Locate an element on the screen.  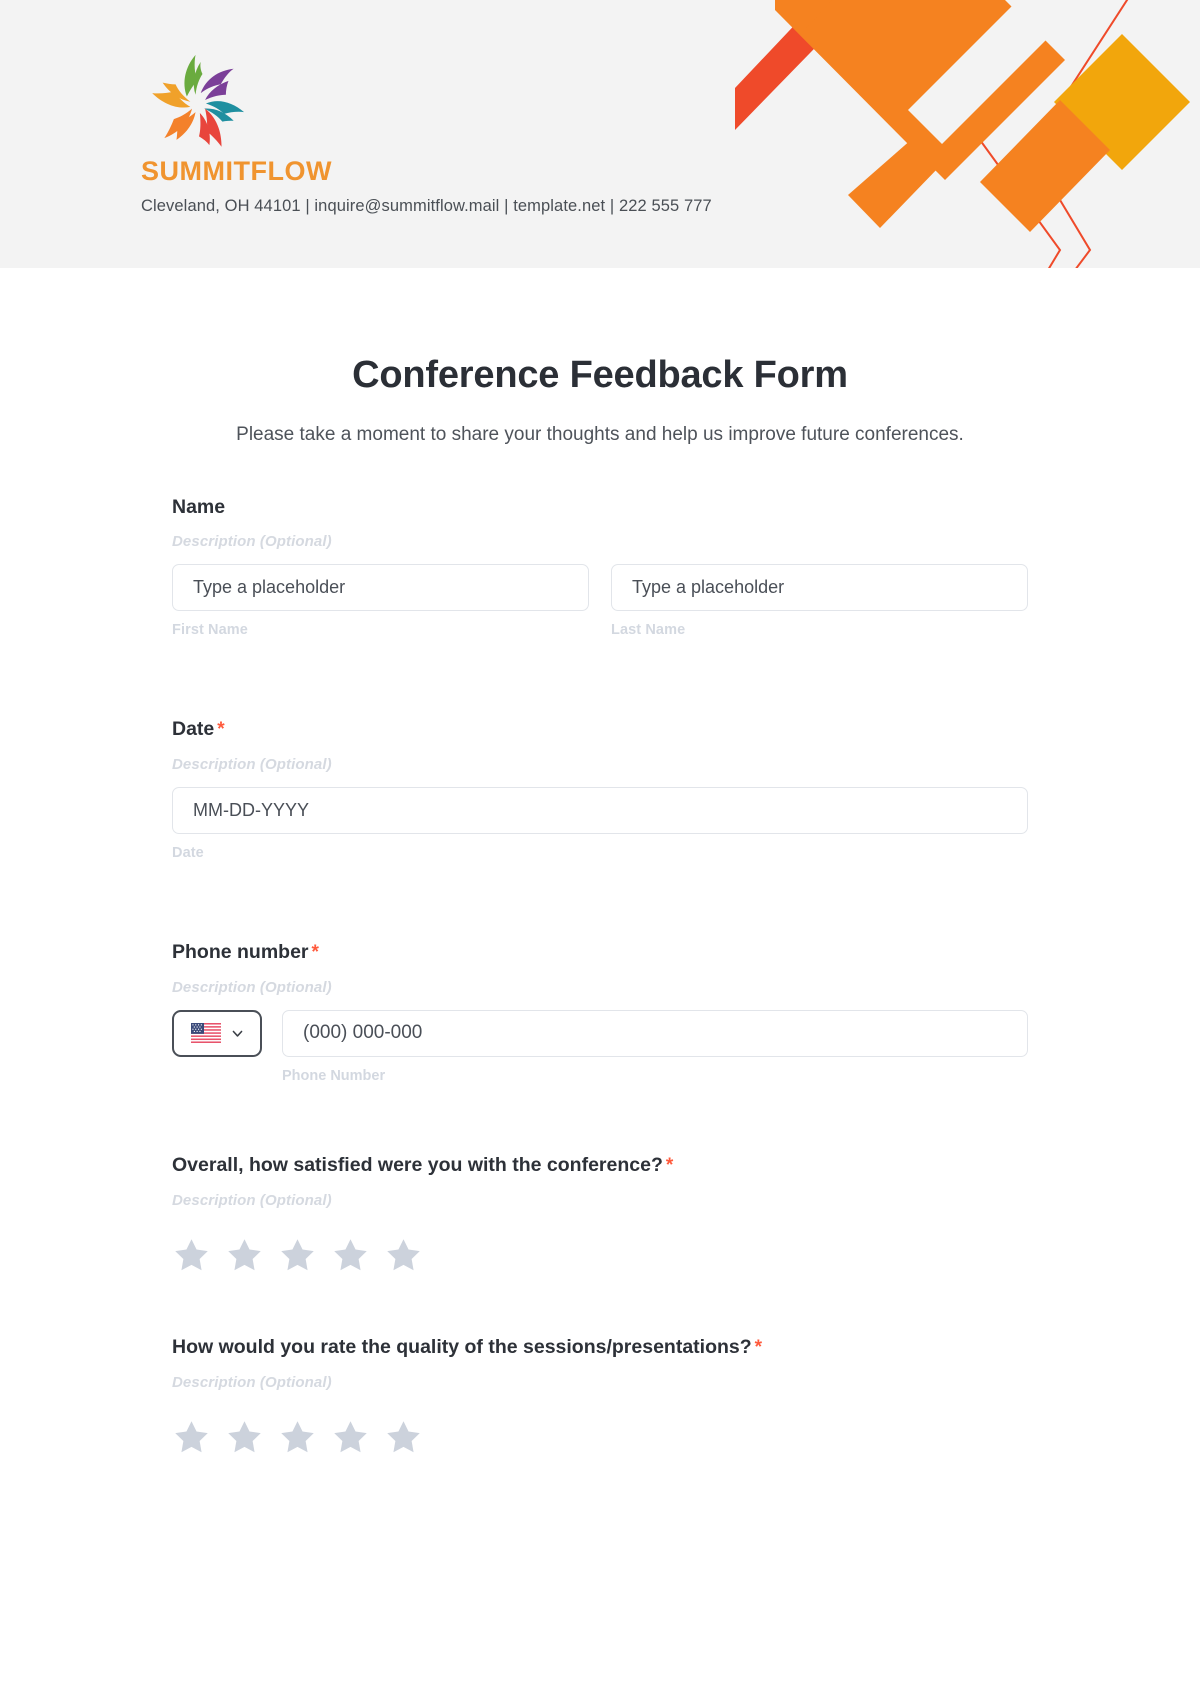
phone-sub-label: Phone Number is located at coordinates (334, 1075).